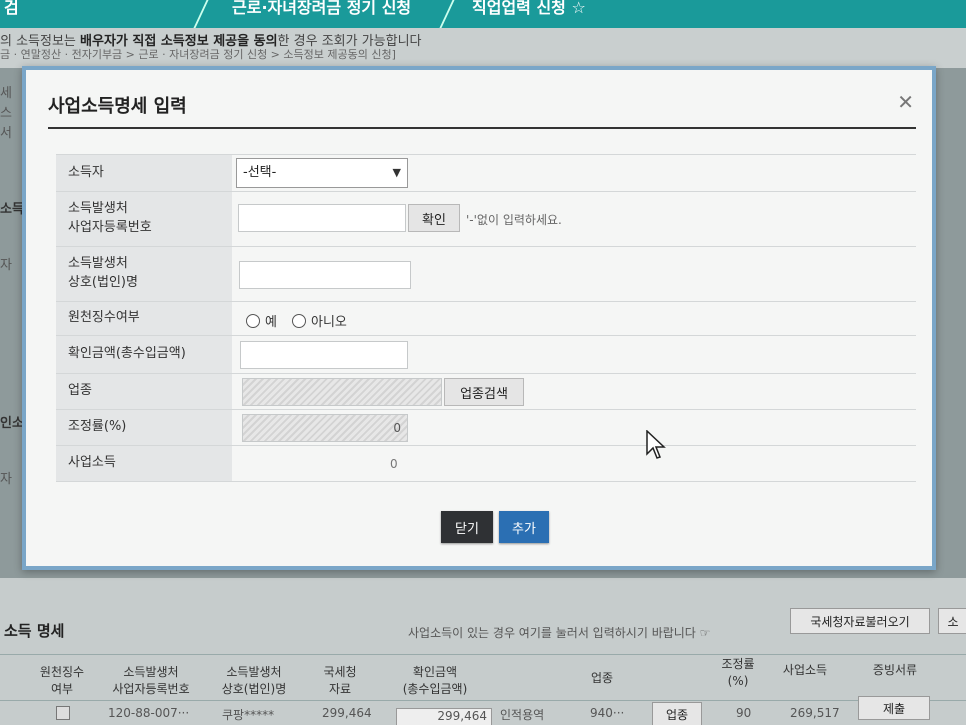  I want to click on row-withholding: 원천징수여부 예 아니오, so click(486, 319).